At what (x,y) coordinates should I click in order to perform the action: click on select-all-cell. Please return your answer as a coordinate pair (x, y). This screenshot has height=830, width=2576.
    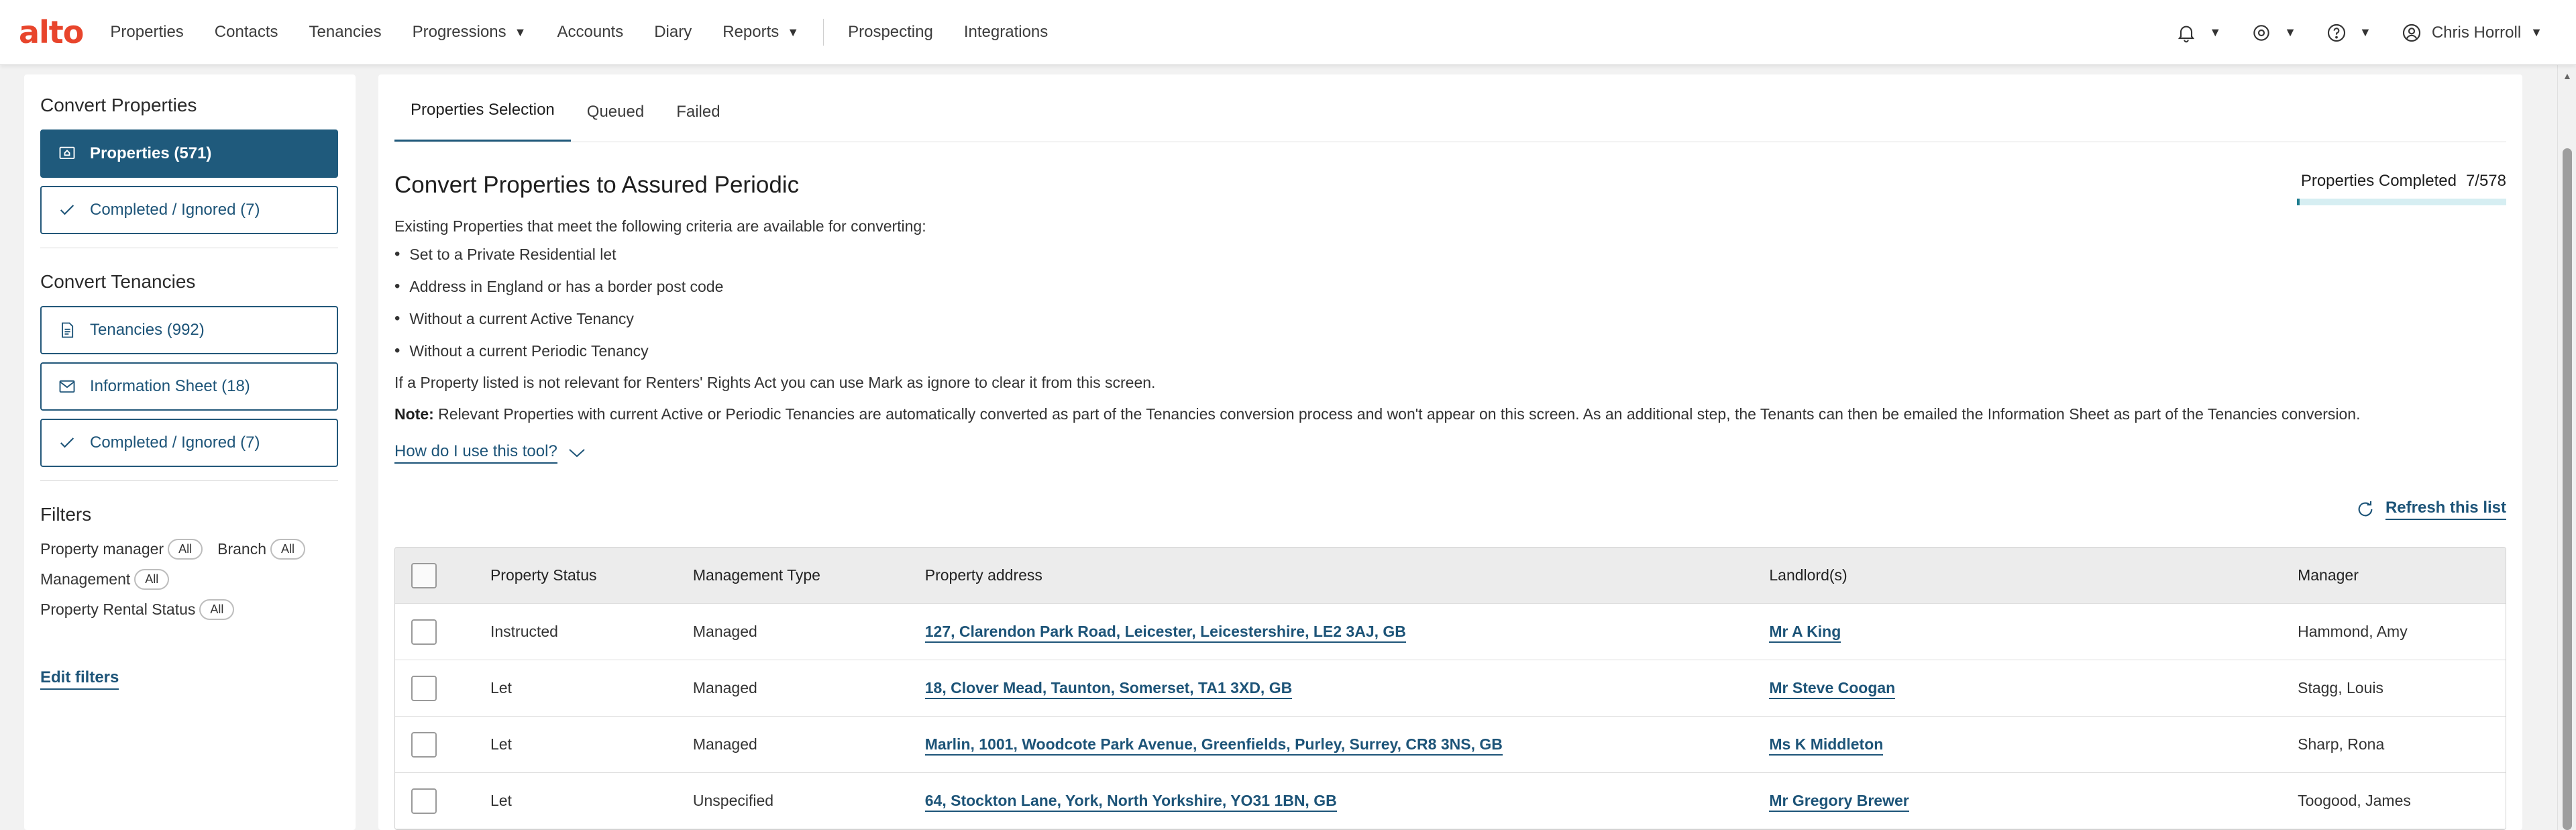
    Looking at the image, I should click on (442, 575).